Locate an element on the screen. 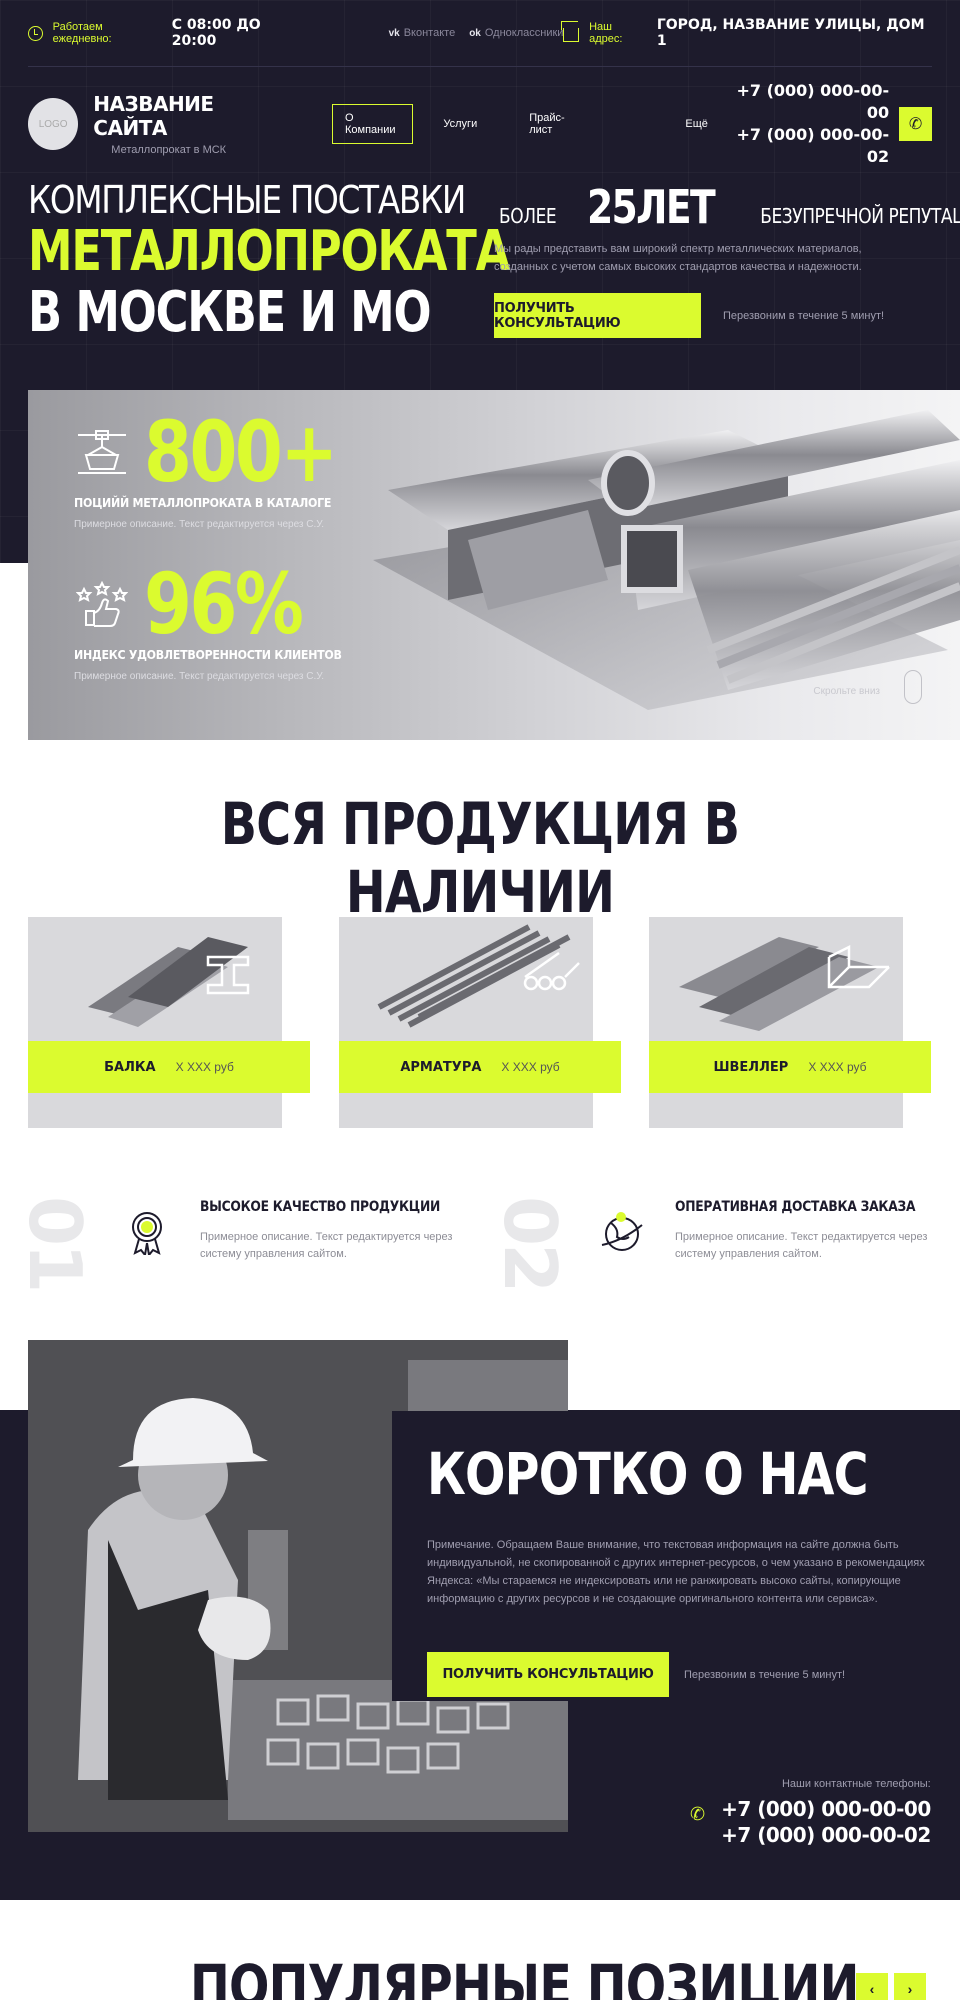 This screenshot has width=960, height=2000. crane-icon is located at coordinates (102, 452).